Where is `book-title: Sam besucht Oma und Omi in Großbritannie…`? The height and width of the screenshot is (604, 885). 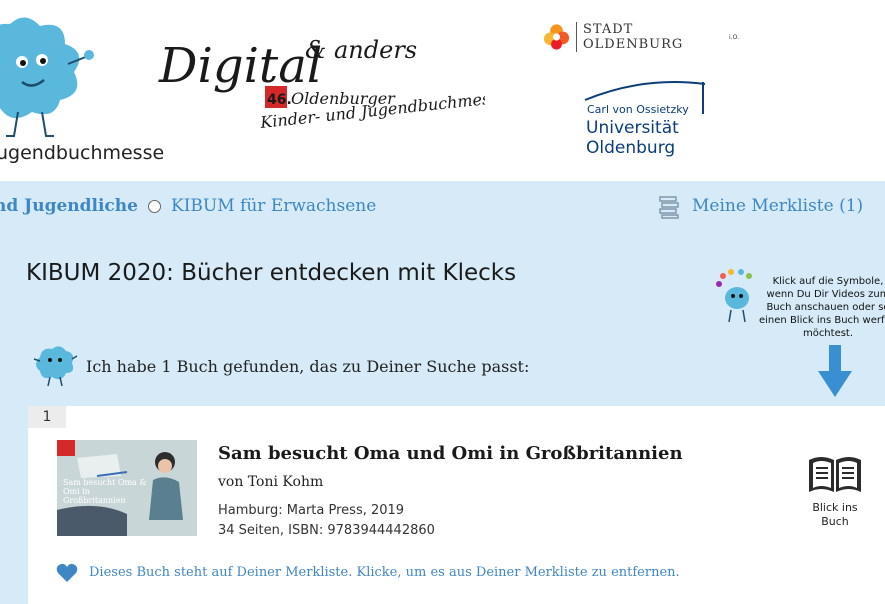 book-title: Sam besucht Oma und Omi in Großbritannie… is located at coordinates (450, 453).